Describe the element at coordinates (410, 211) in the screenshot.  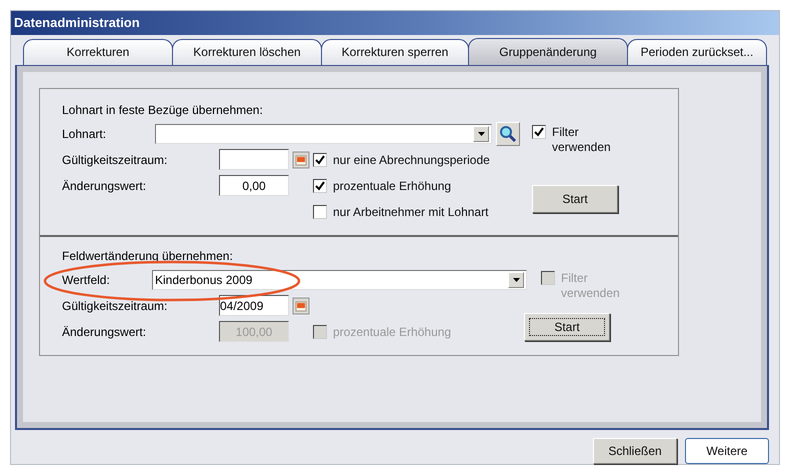
I see `checkbox-label: nur Arbeitnehmer mit Lohnart` at that location.